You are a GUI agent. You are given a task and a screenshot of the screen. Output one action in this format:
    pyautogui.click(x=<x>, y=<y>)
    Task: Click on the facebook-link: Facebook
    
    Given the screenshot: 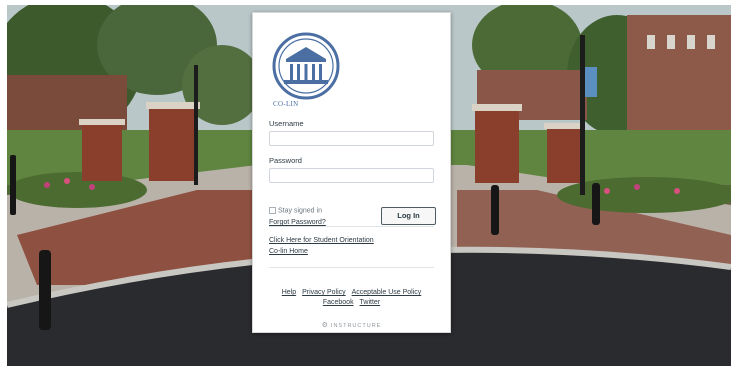 What is the action you would take?
    pyautogui.click(x=338, y=302)
    